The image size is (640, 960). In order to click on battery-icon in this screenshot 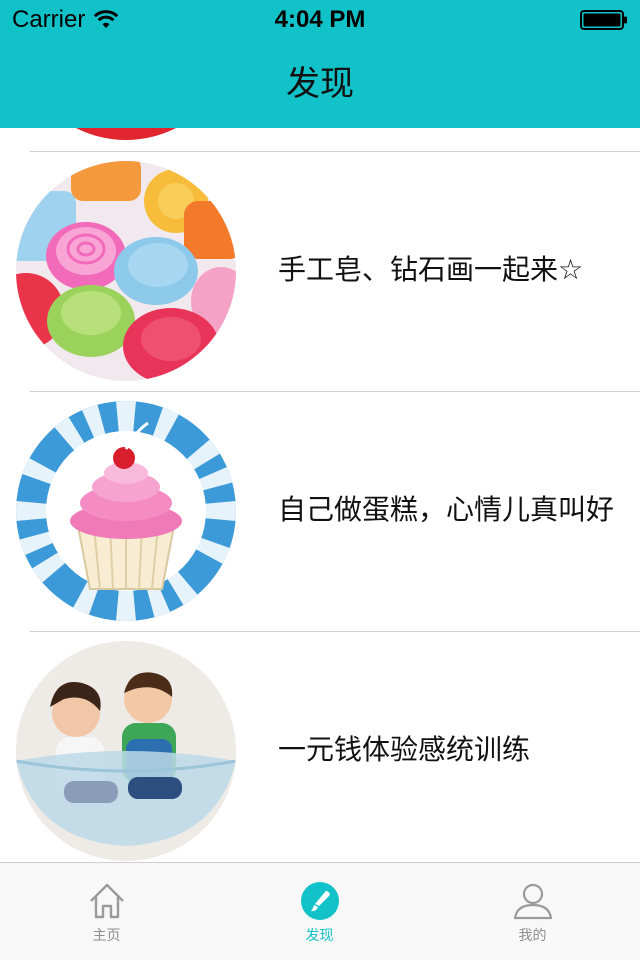, I will do `click(603, 20)`.